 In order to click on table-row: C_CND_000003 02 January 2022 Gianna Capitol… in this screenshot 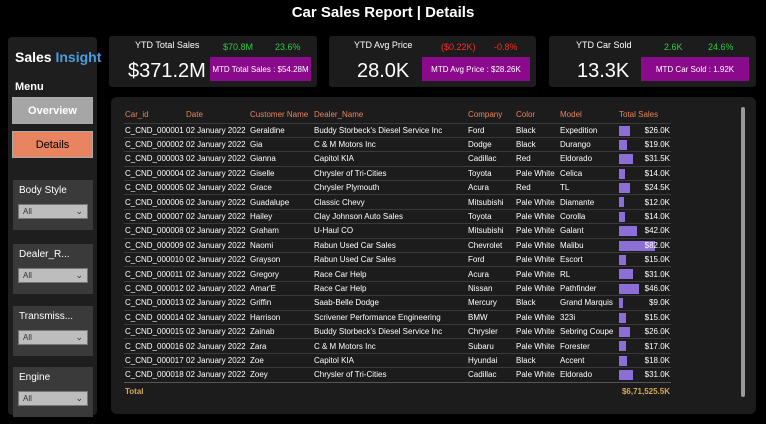, I will do `click(397, 159)`.